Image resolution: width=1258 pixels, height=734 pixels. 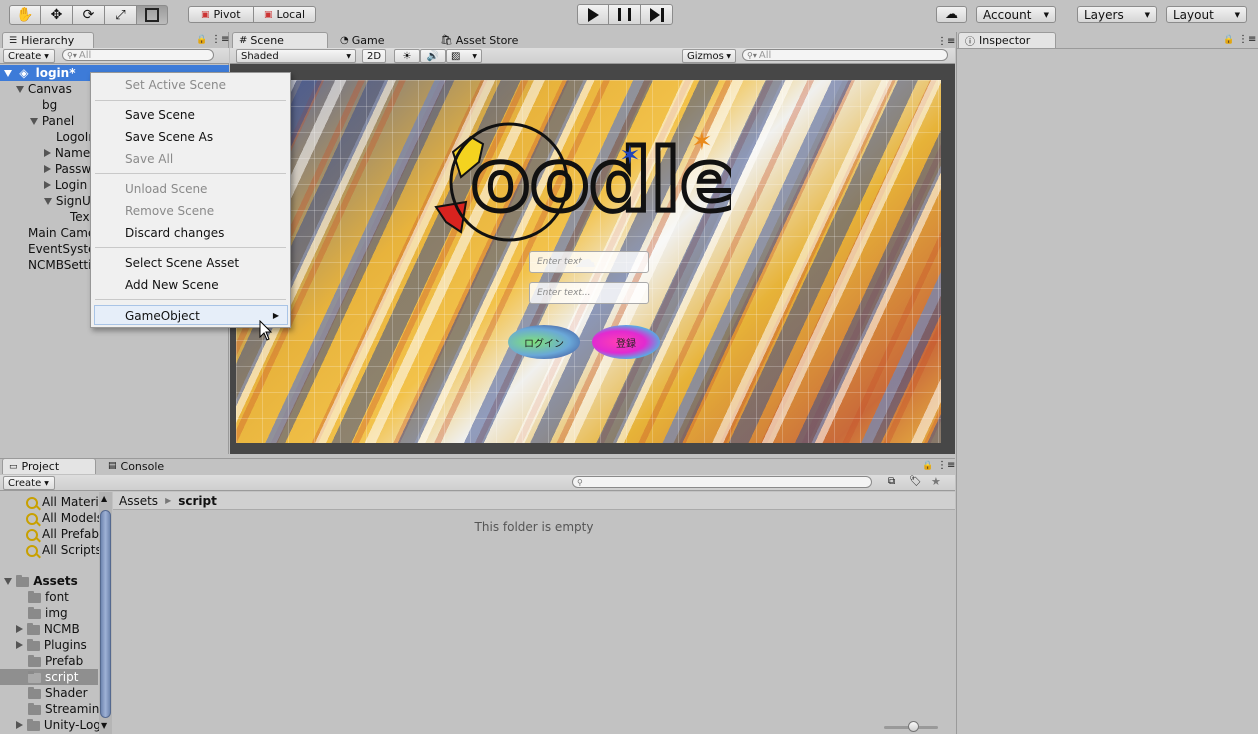 I want to click on menu-item-save-all: Save All, so click(x=190, y=159).